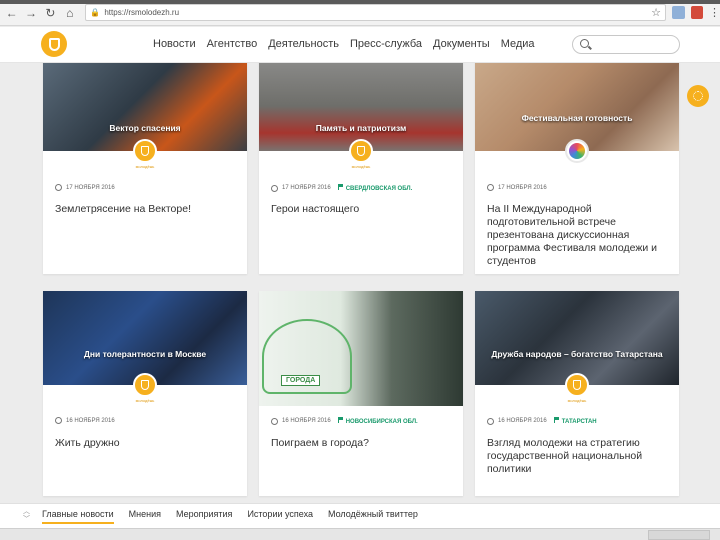 This screenshot has height=540, width=720. What do you see at coordinates (577, 118) in the screenshot?
I see `card-image-title: Фестивальная готовность` at bounding box center [577, 118].